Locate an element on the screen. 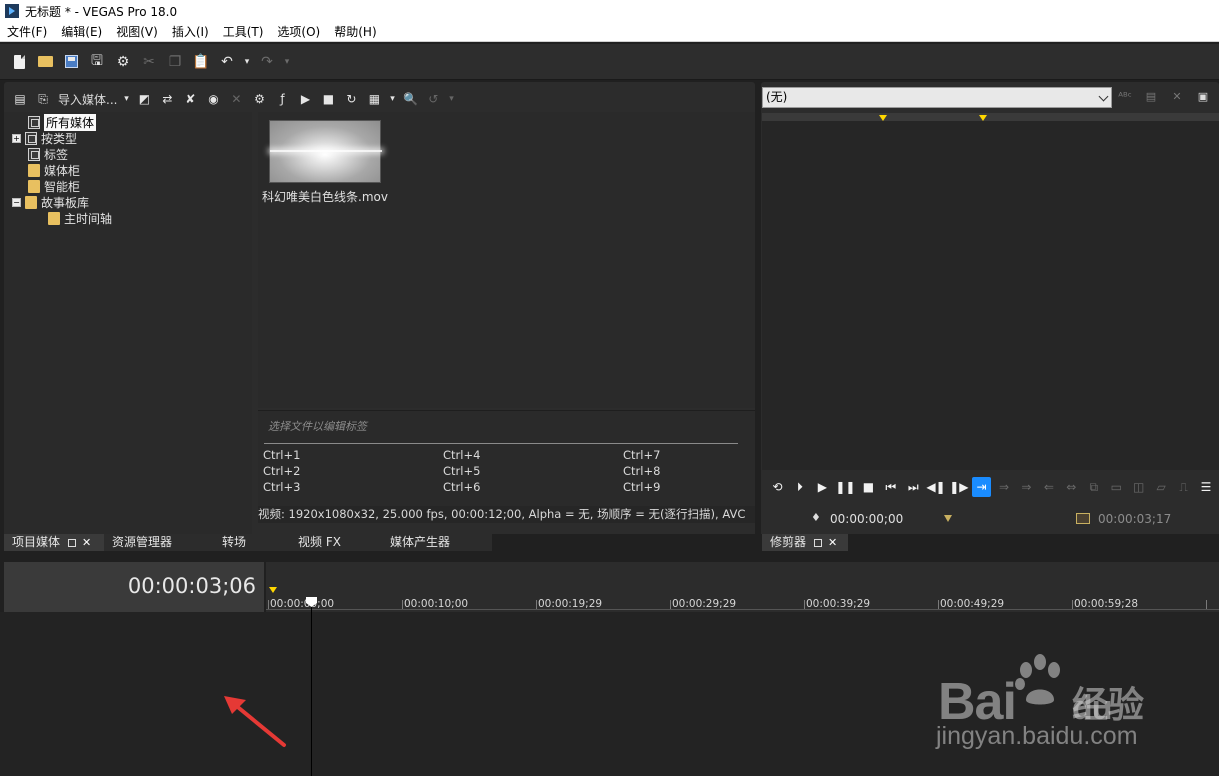  media-properties-gear-icon: ⚙ is located at coordinates (259, 99).